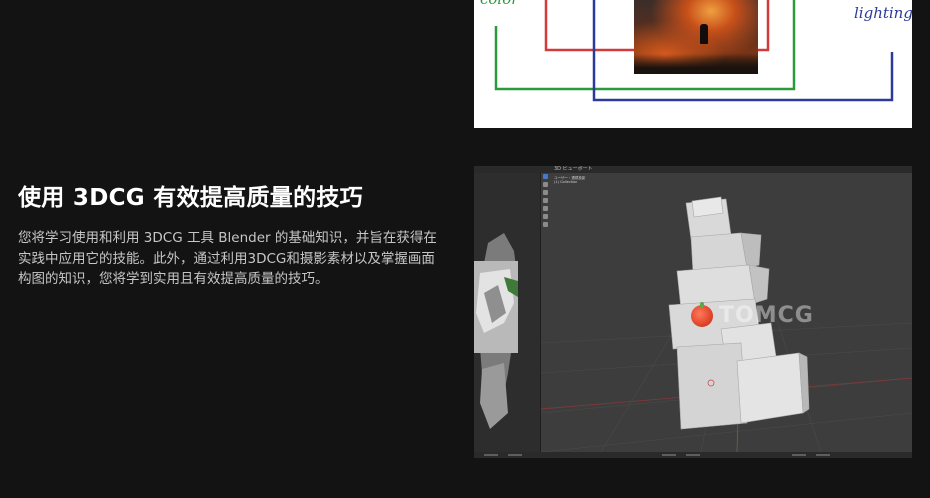 The height and width of the screenshot is (498, 930). Describe the element at coordinates (545, 200) in the screenshot. I see `rotate-tool-icon` at that location.